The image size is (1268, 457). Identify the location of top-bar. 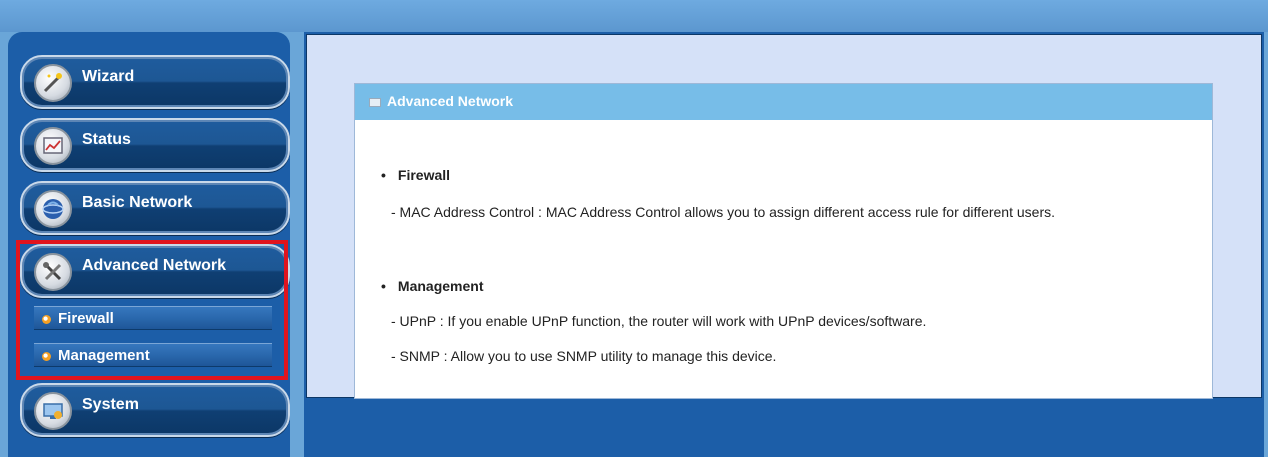
(634, 16).